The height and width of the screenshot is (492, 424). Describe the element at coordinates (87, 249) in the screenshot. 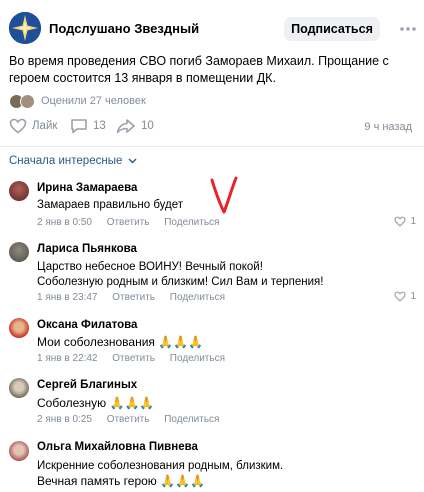

I see `comment-author: Лариса Пьянкова` at that location.